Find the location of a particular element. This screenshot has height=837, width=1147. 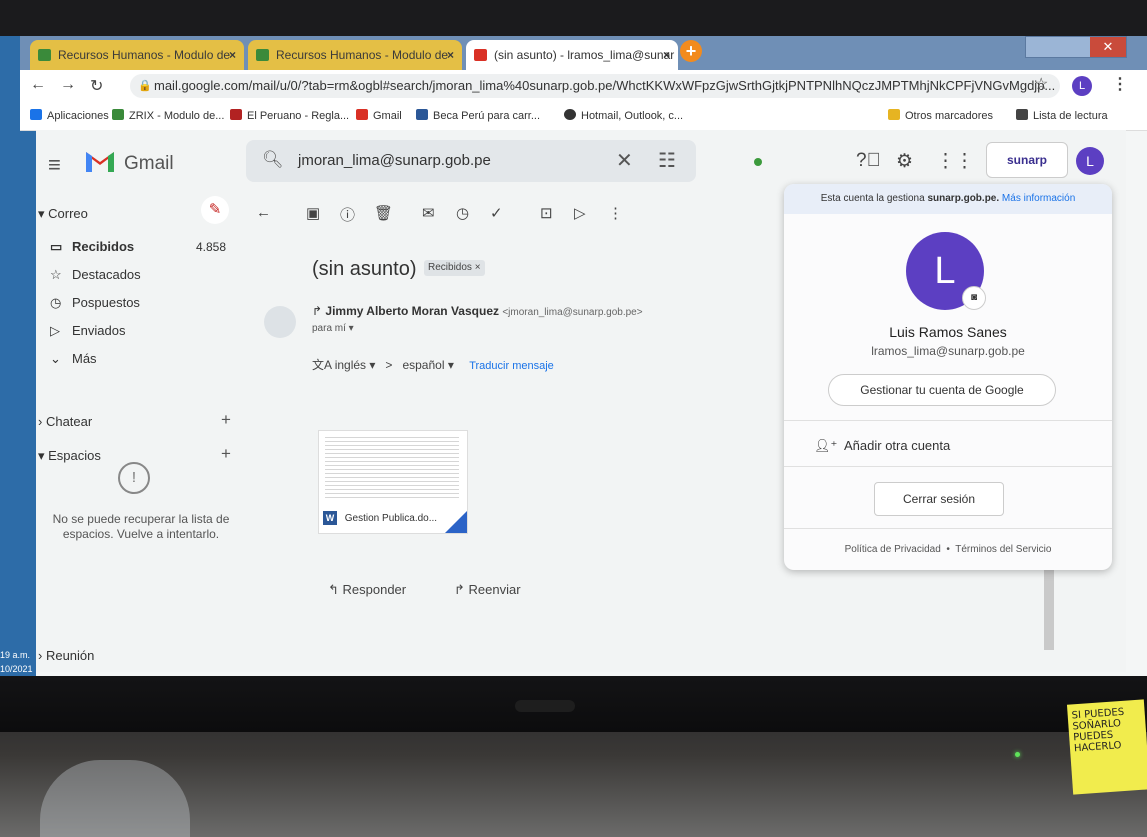

window-controls: ✕ is located at coordinates (1076, 47).